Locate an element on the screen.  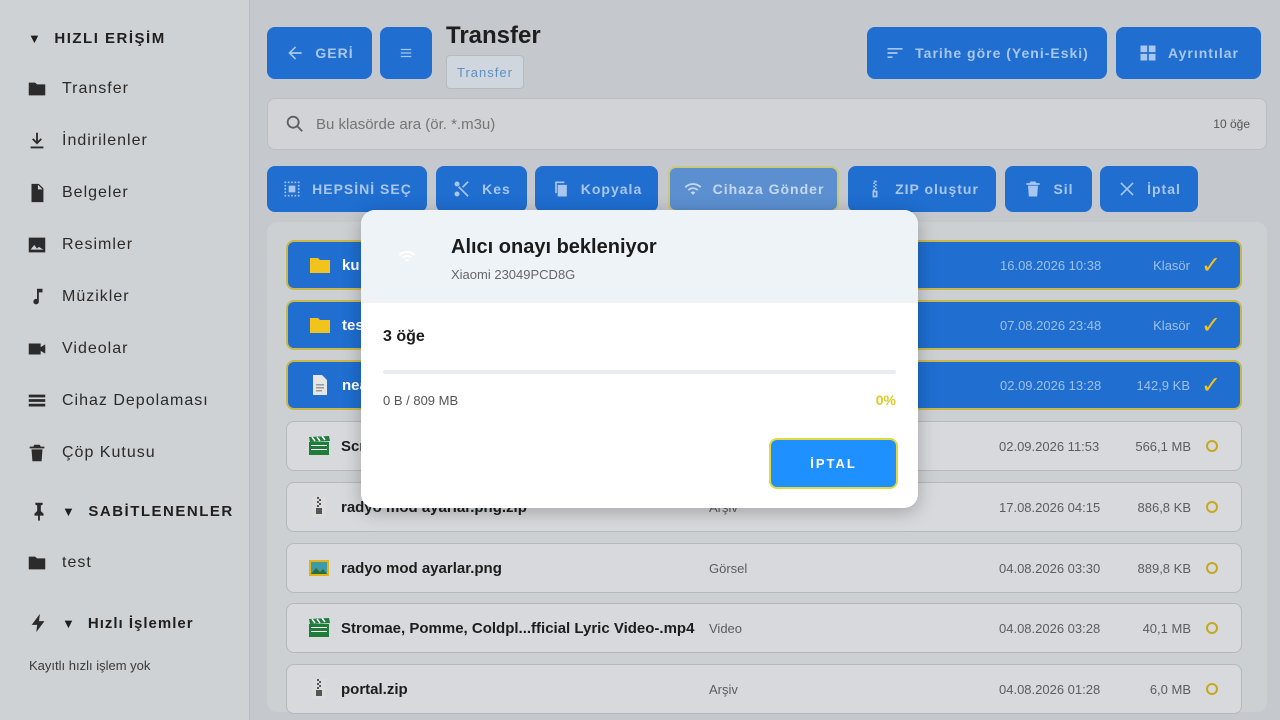
quick-actions-header: ▼ Hızlı İşlemler is located at coordinates (111, 623).